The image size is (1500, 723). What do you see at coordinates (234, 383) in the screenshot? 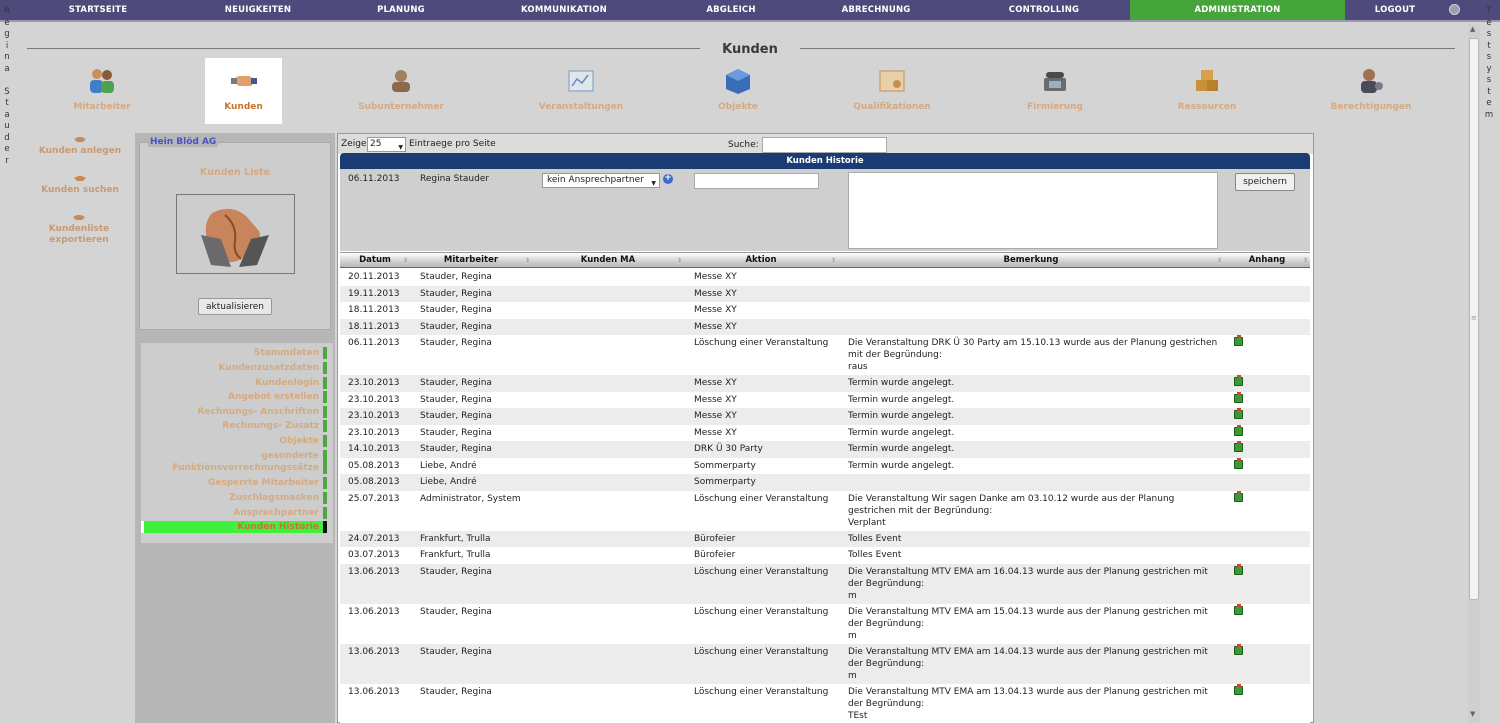
I see `submenu-kundenlogin: Kundenlogin` at bounding box center [234, 383].